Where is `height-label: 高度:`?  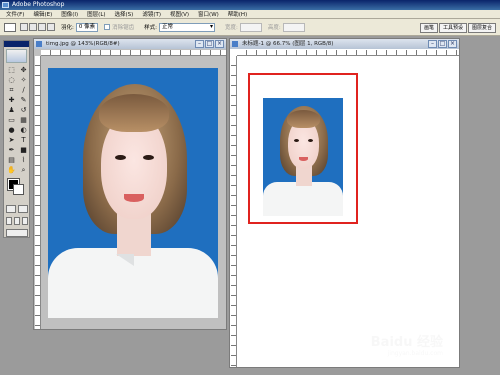
height-label: 高度: is located at coordinates (274, 28).